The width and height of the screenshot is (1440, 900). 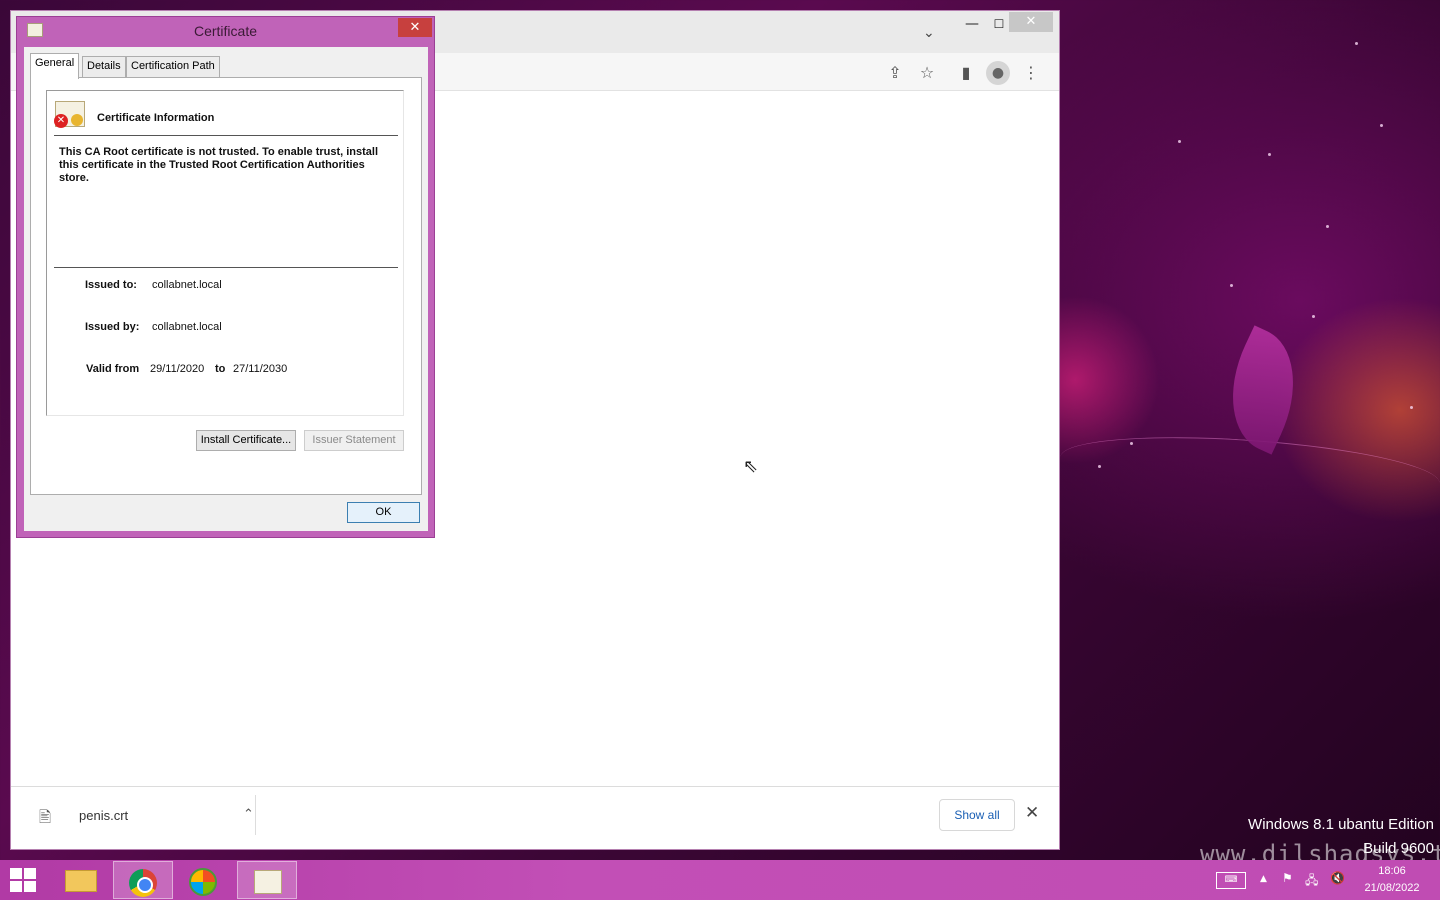 What do you see at coordinates (260, 369) in the screenshot?
I see `valid-to-value: 27/11/2030` at bounding box center [260, 369].